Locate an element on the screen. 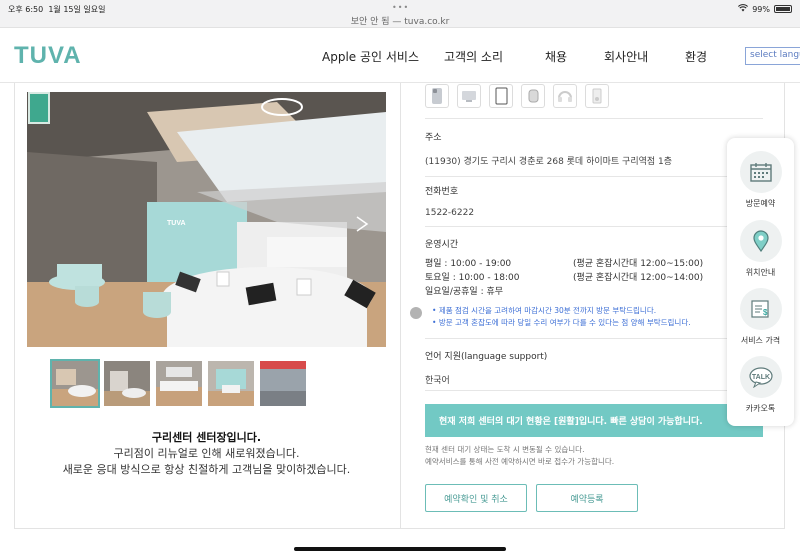 The width and height of the screenshot is (800, 556). home-indicator is located at coordinates (400, 549).